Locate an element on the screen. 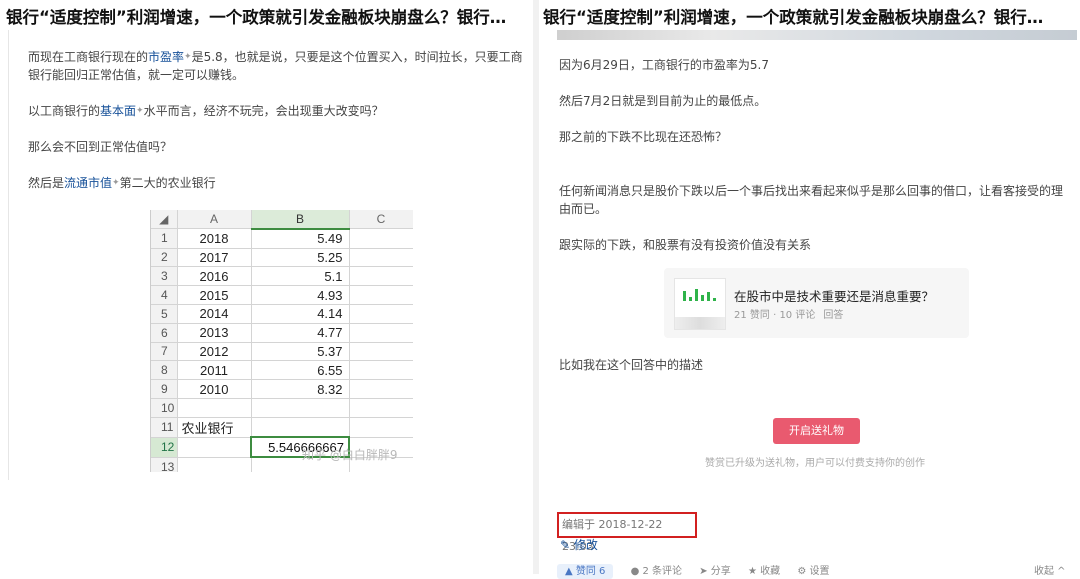 The width and height of the screenshot is (1080, 579). link-market-cap: 流通市值 is located at coordinates (88, 183).